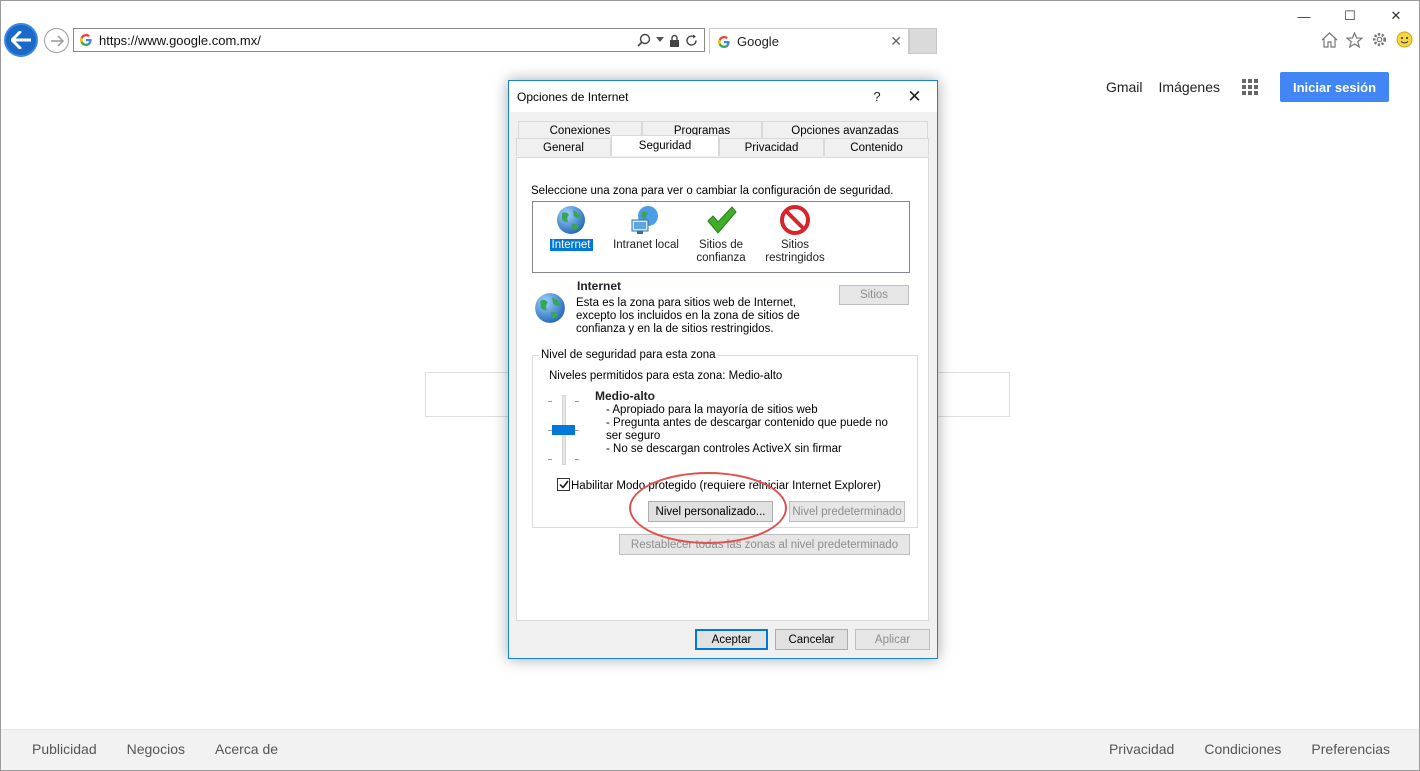 The width and height of the screenshot is (1420, 771). What do you see at coordinates (1350, 749) in the screenshot?
I see `footer-link-settings: Preferencias` at bounding box center [1350, 749].